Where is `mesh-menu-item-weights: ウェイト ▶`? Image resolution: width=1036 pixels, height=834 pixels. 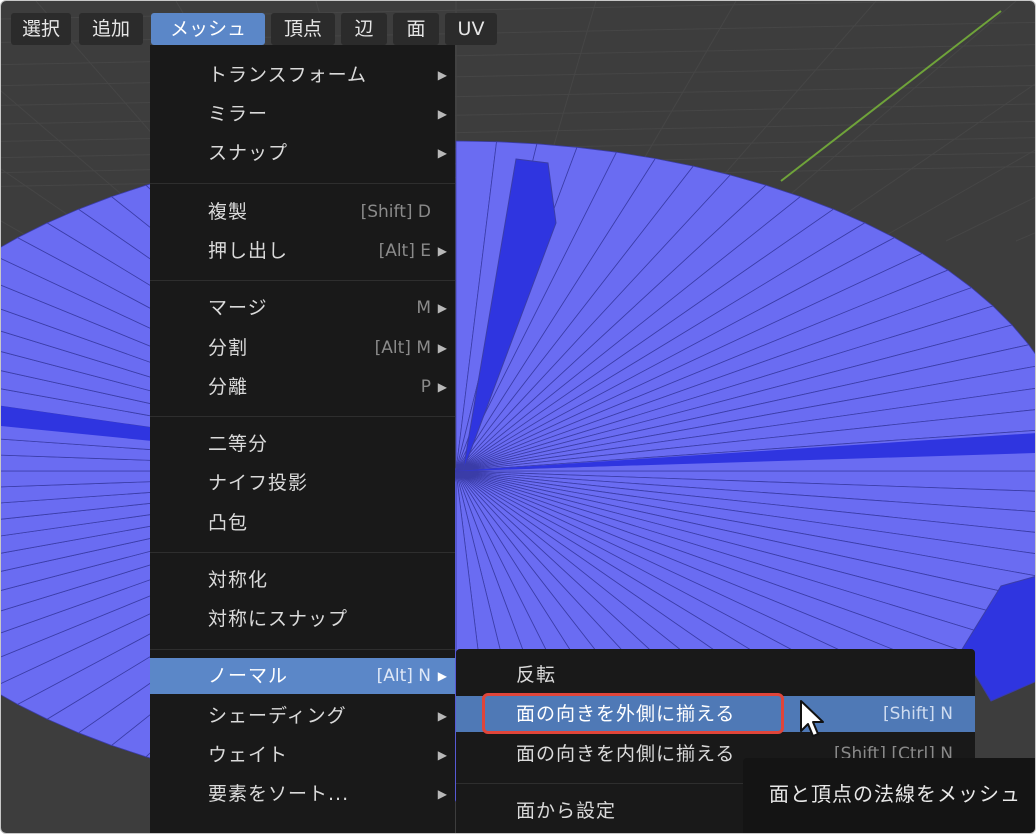
mesh-menu-item-weights: ウェイト ▶ is located at coordinates (302, 755).